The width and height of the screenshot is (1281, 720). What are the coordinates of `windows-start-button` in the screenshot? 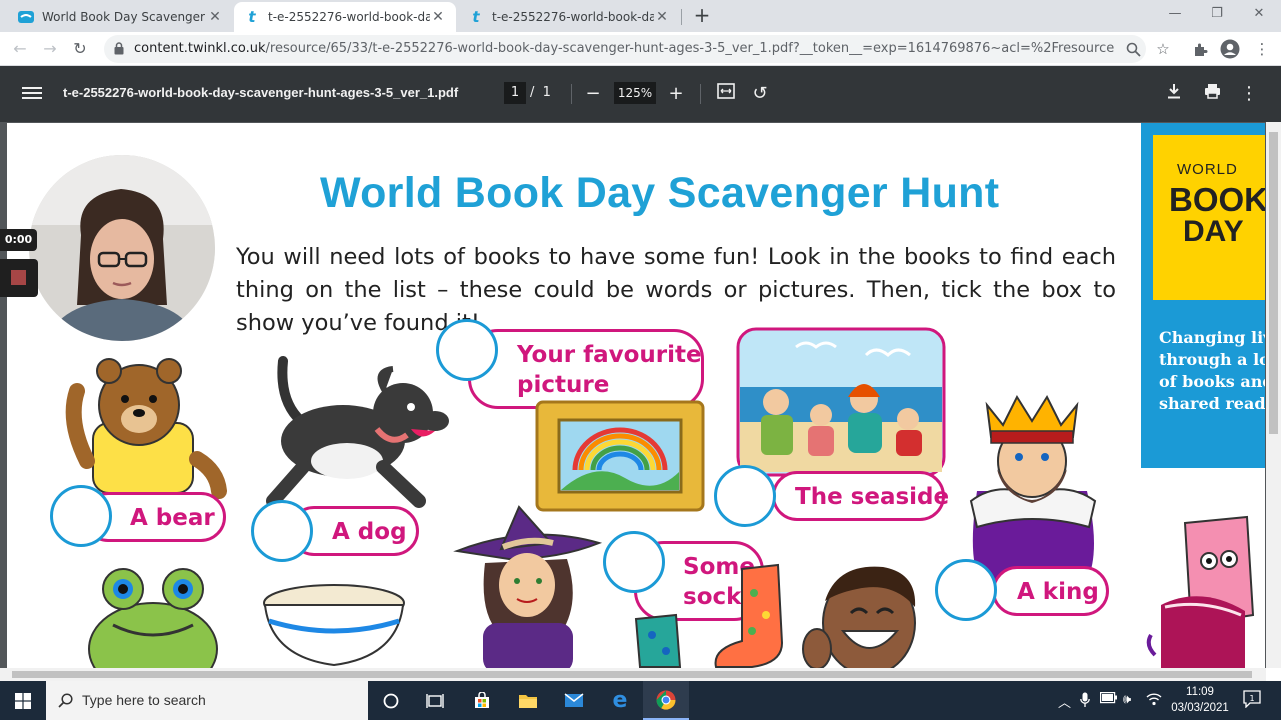 It's located at (22, 700).